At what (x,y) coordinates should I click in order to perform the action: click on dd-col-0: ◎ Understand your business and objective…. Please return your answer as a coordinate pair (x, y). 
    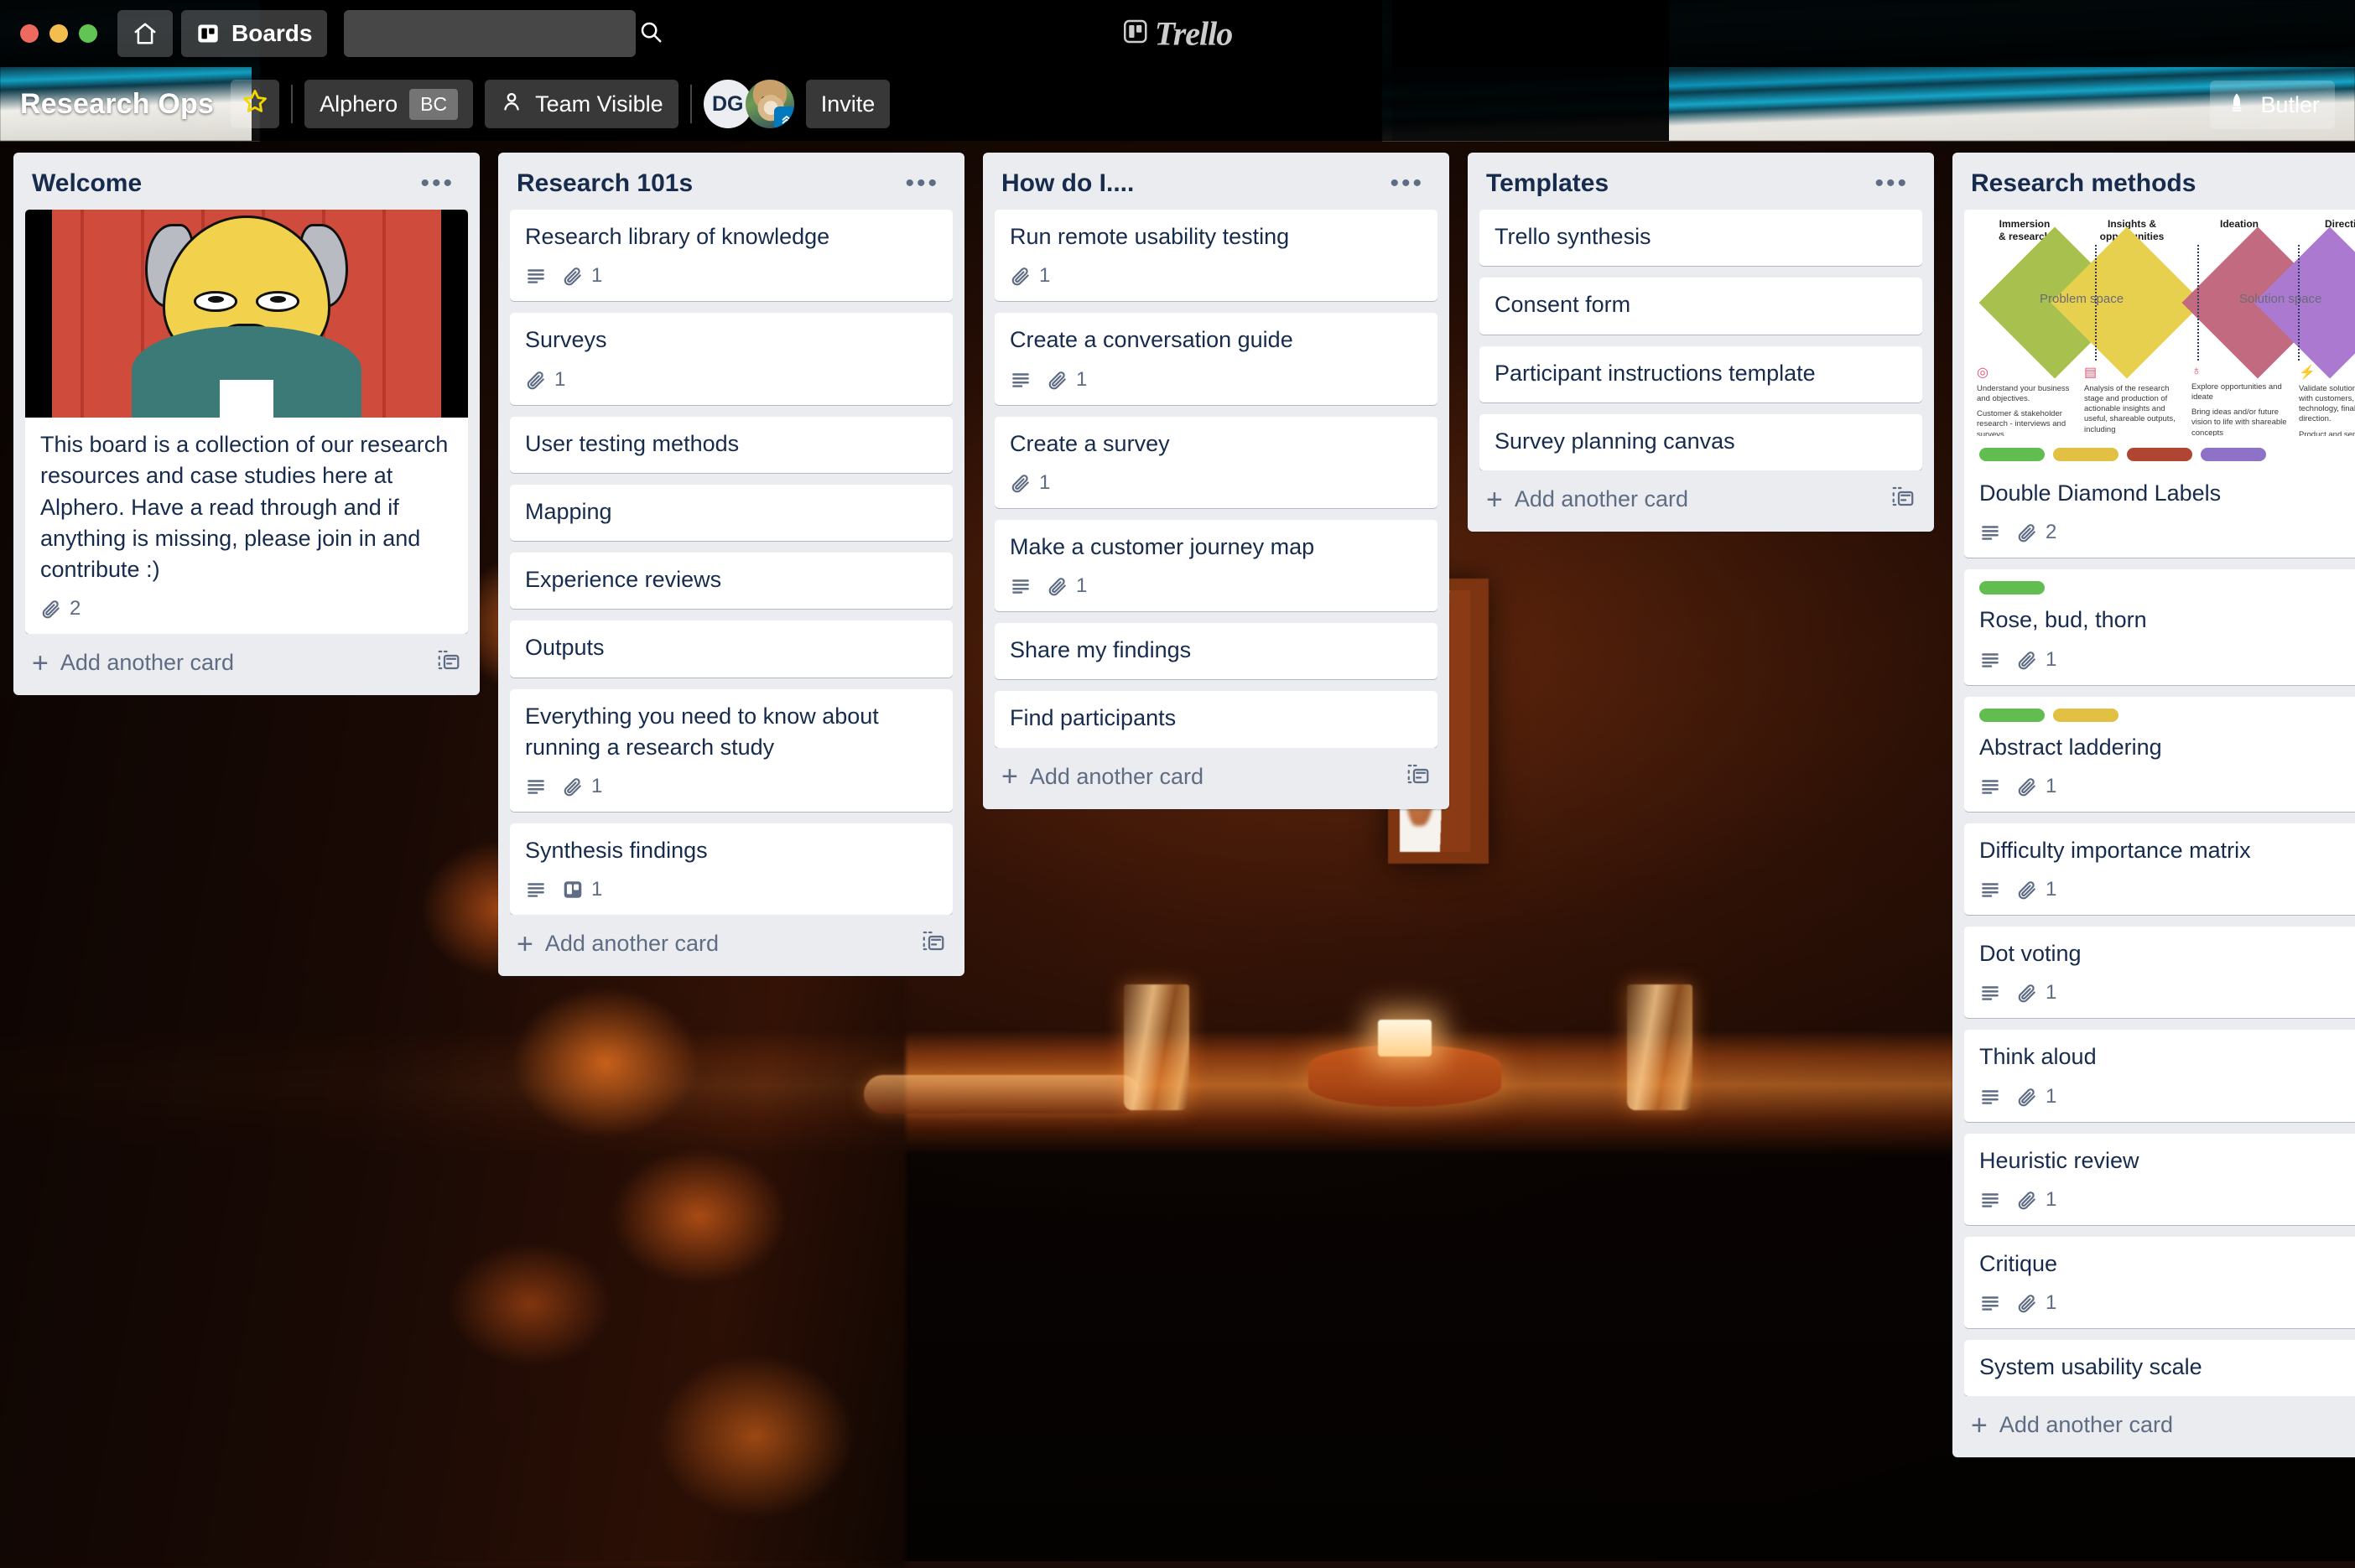
    Looking at the image, I should click on (2024, 400).